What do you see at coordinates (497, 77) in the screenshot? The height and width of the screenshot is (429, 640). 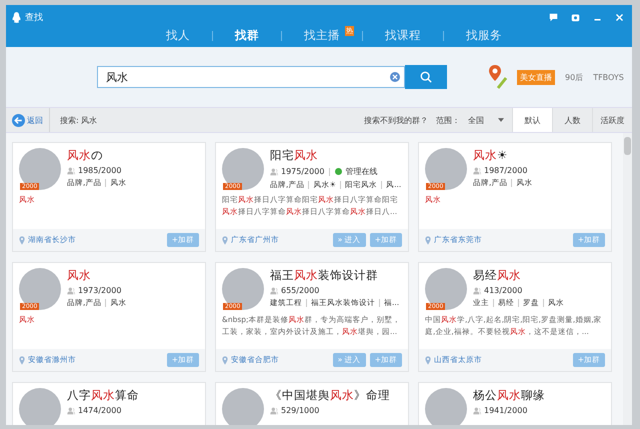 I see `map-pin-icon` at bounding box center [497, 77].